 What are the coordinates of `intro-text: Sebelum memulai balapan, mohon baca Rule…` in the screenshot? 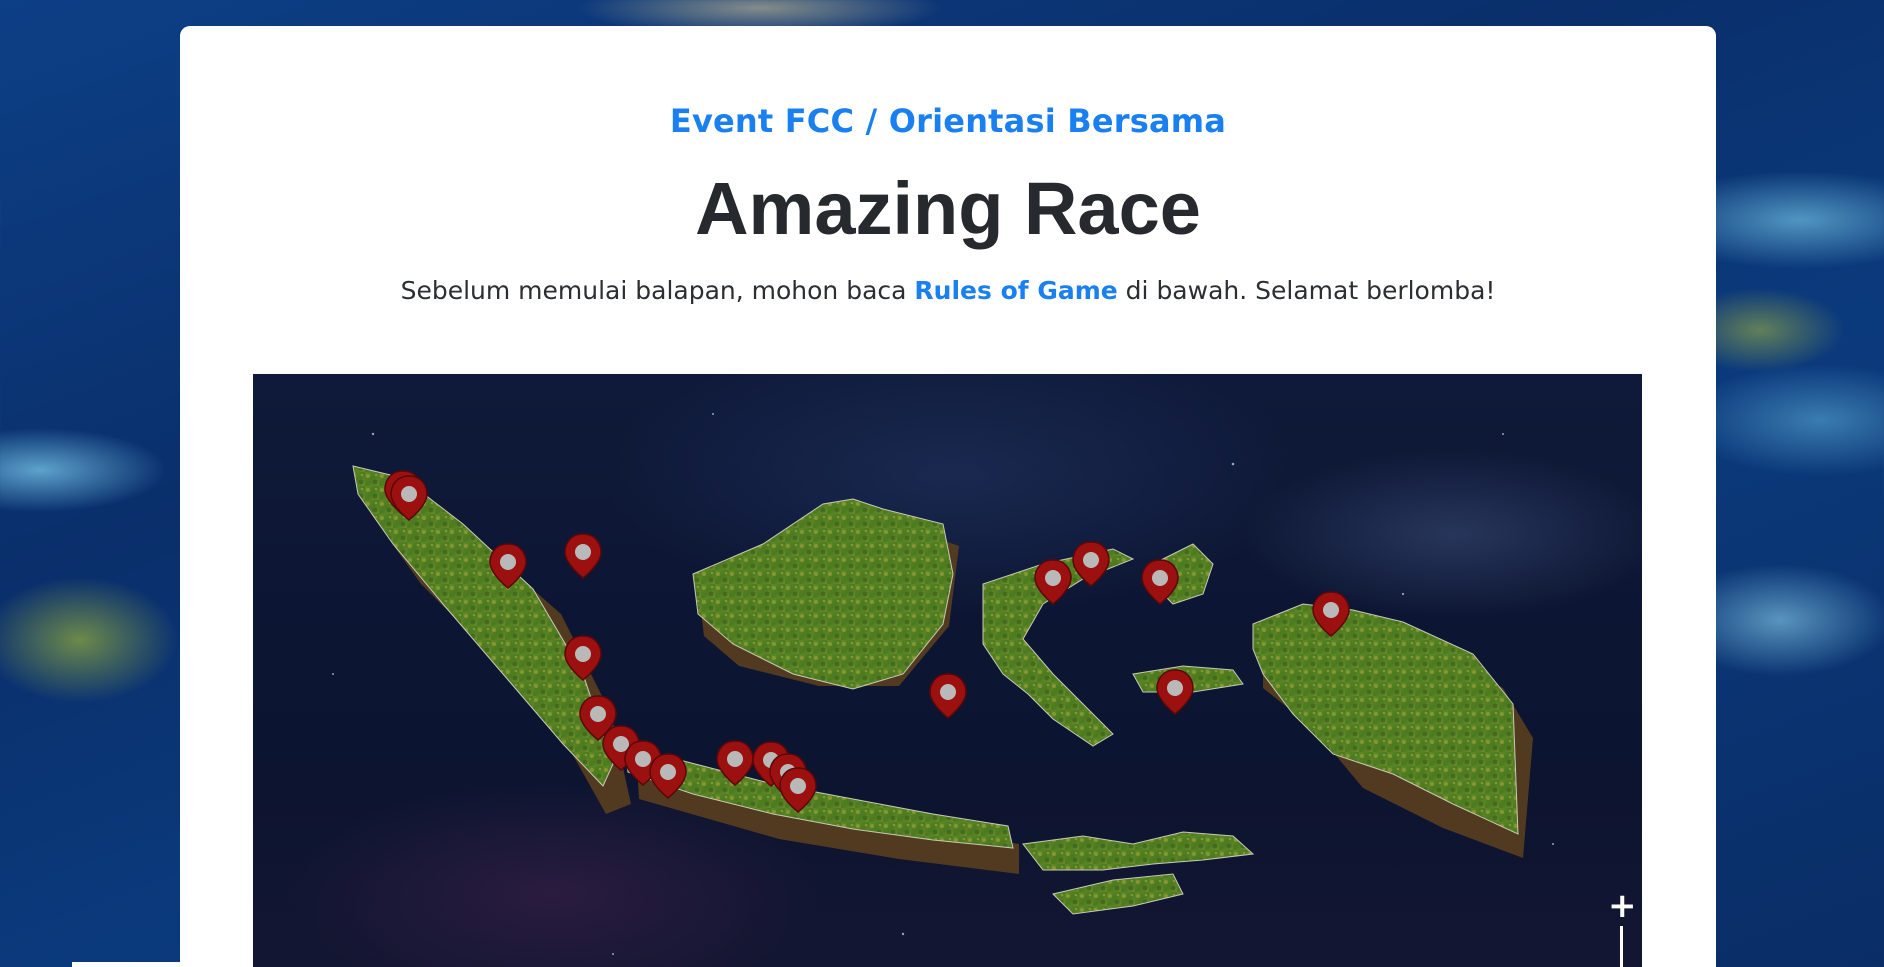 It's located at (948, 290).